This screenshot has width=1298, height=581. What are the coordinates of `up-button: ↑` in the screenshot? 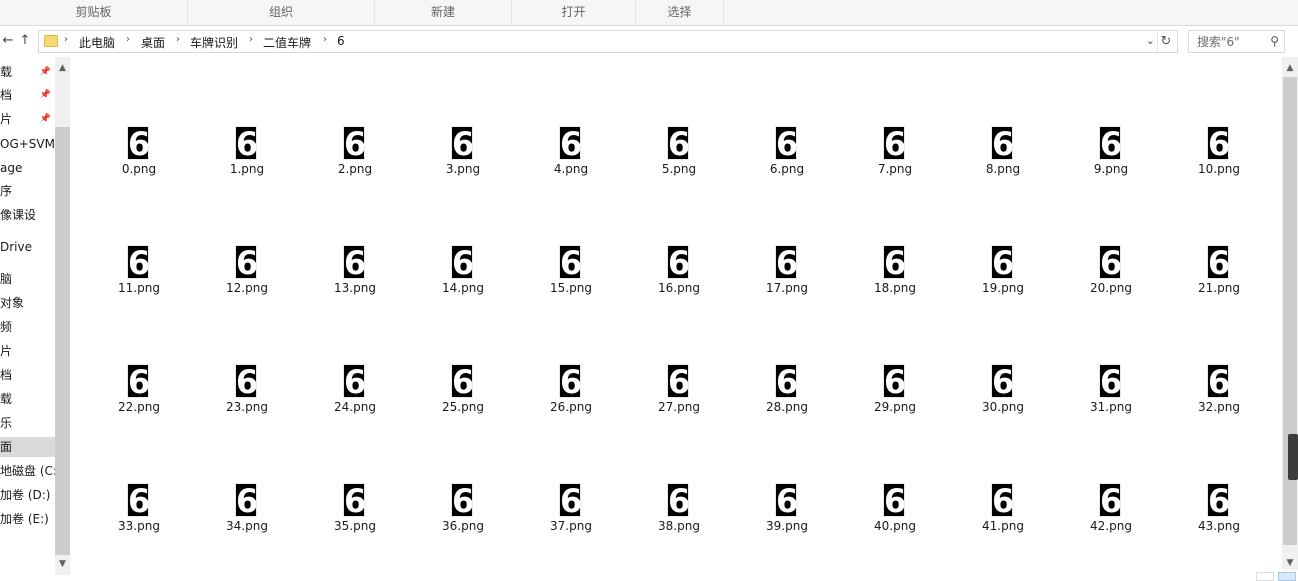 It's located at (25, 41).